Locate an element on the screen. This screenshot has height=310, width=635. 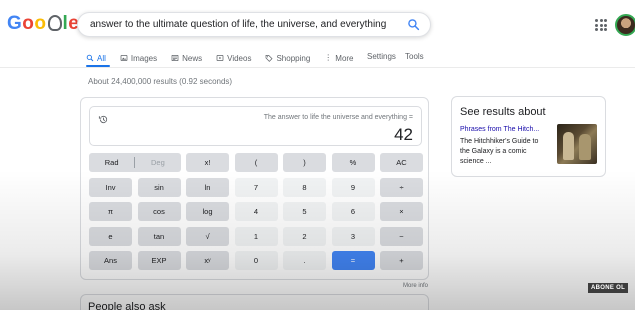
factorial-key: x! is located at coordinates (207, 162).